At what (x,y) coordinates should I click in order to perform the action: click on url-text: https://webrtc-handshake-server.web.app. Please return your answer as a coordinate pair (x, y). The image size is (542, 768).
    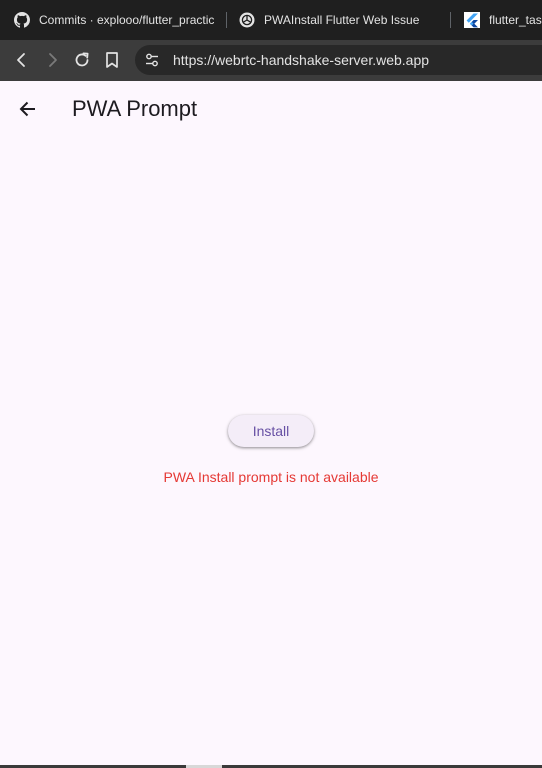
    Looking at the image, I should click on (301, 60).